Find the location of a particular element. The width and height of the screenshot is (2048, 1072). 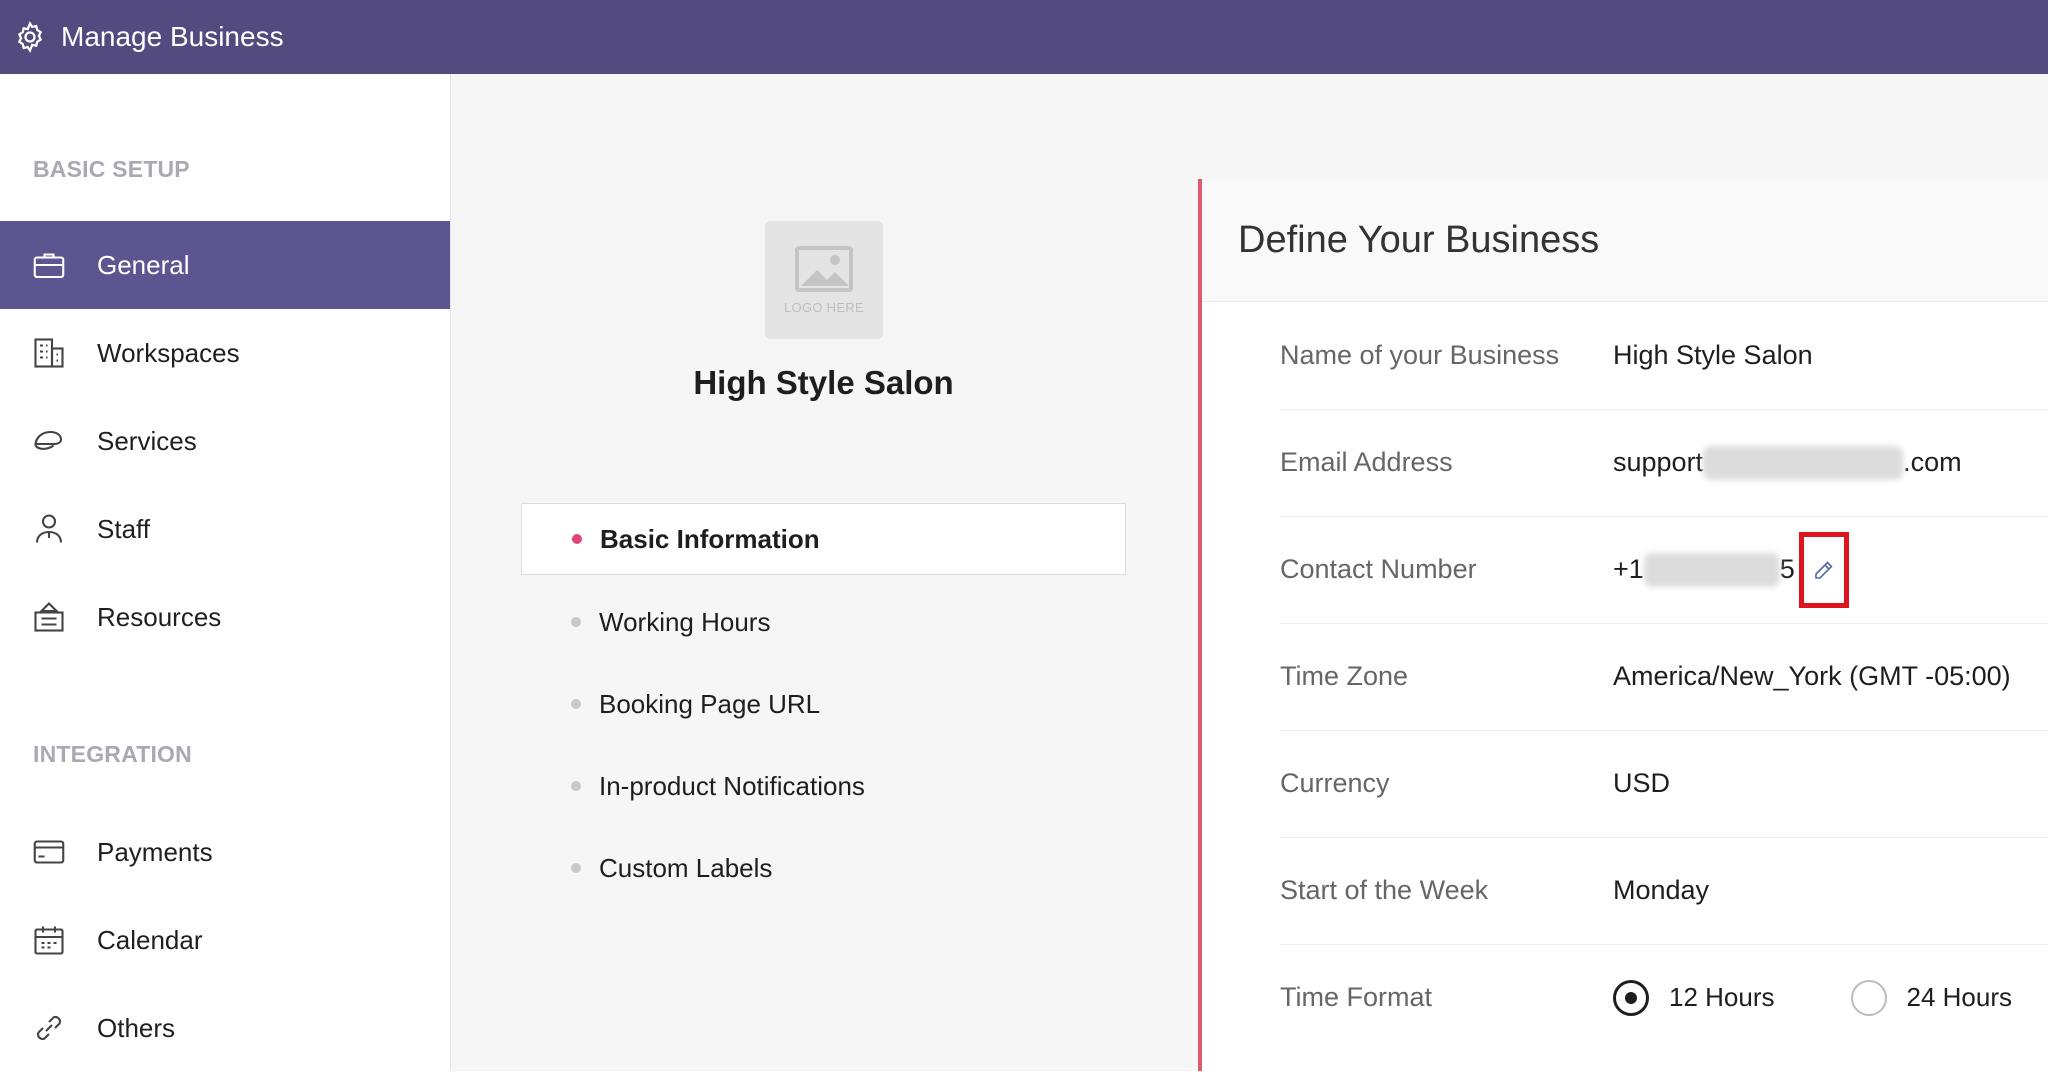

subnav-working-hours: Working Hours is located at coordinates (823, 622).